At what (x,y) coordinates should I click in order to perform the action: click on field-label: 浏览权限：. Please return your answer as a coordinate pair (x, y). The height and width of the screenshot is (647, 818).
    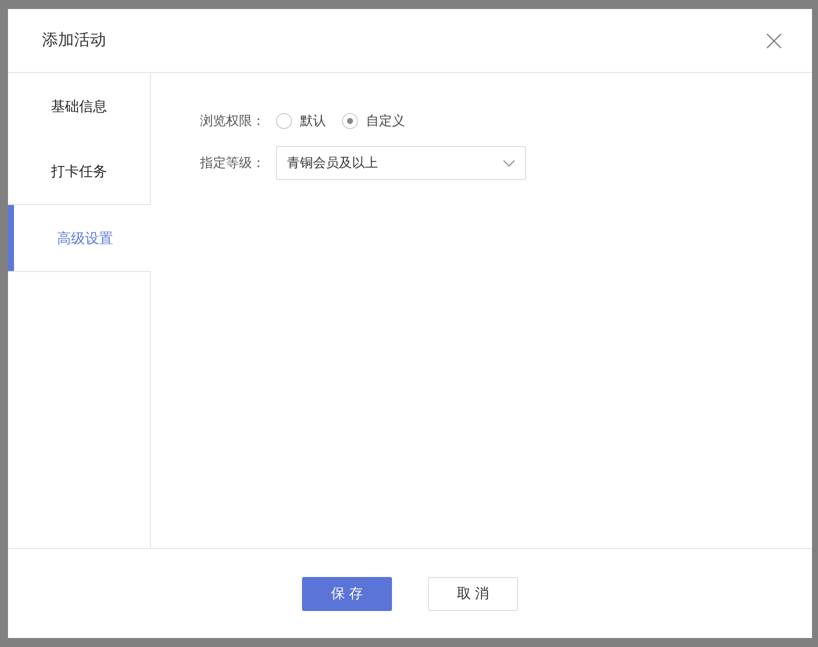
    Looking at the image, I should click on (233, 121).